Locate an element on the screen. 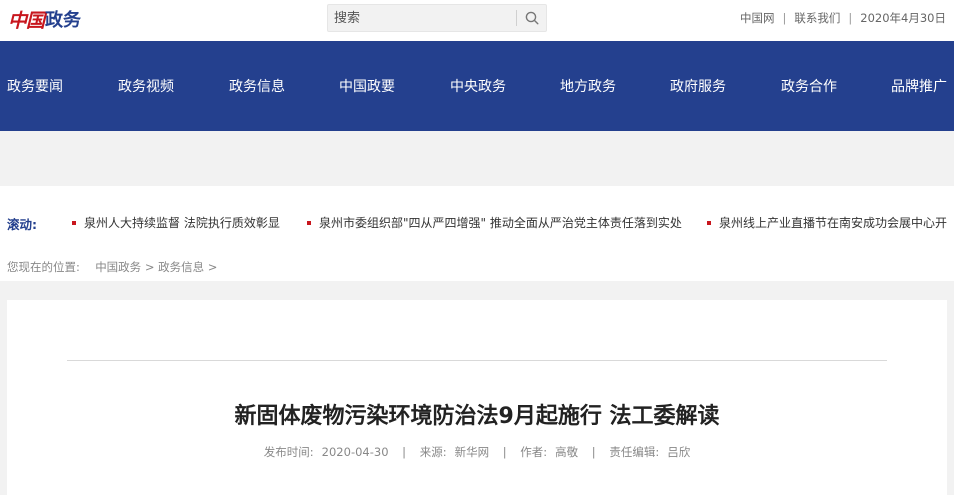 The image size is (954, 495). source-value: 新华网 is located at coordinates (472, 452).